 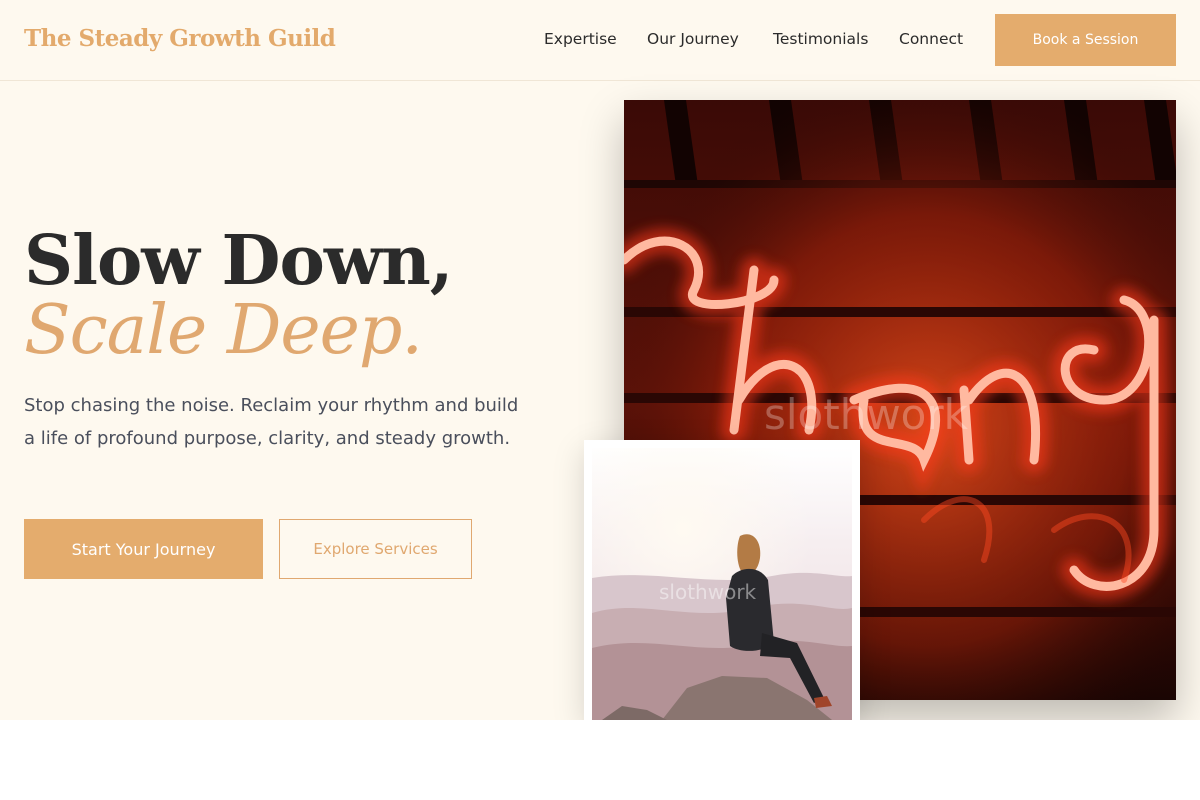 What do you see at coordinates (143, 549) in the screenshot?
I see `start-journey-button: Start Your Journey` at bounding box center [143, 549].